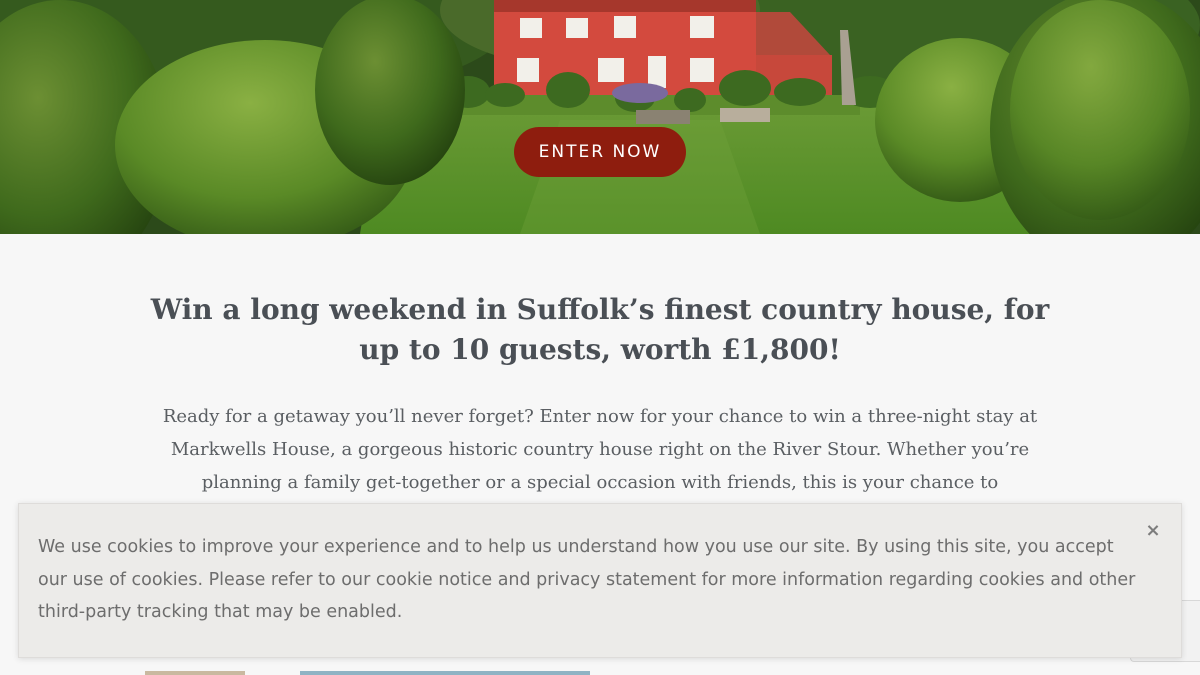  I want to click on close-icon: ×, so click(1153, 531).